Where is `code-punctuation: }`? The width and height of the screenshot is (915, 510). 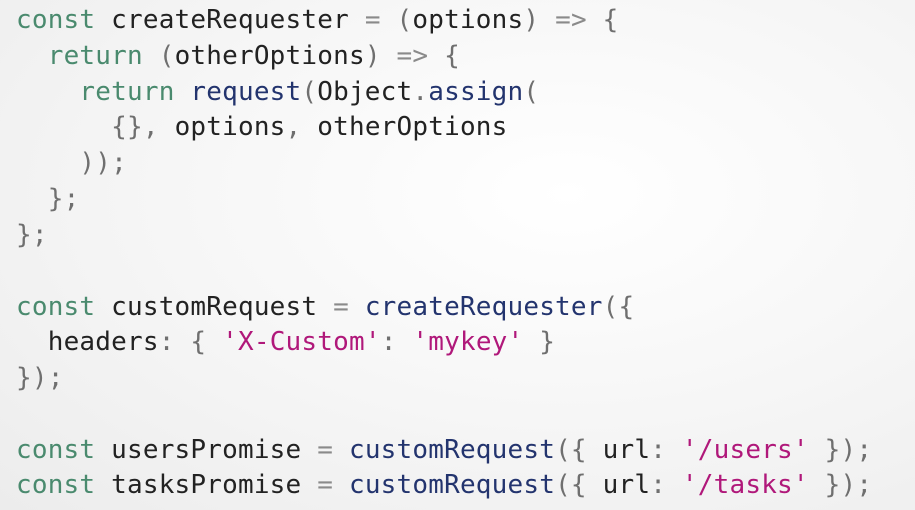 code-punctuation: } is located at coordinates (547, 342).